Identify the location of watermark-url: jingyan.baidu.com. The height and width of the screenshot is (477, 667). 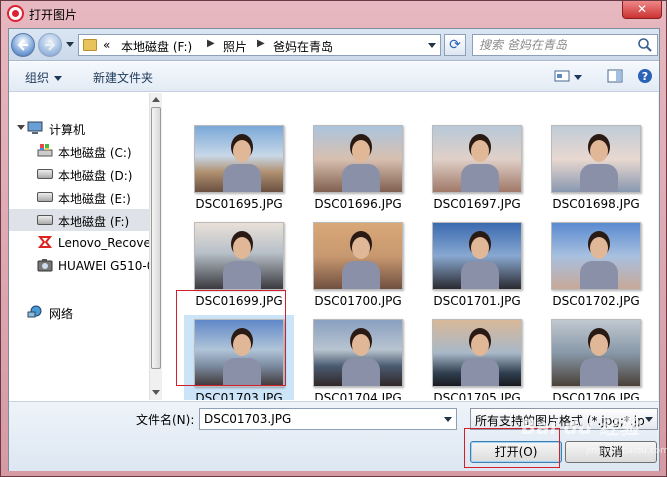
(626, 451).